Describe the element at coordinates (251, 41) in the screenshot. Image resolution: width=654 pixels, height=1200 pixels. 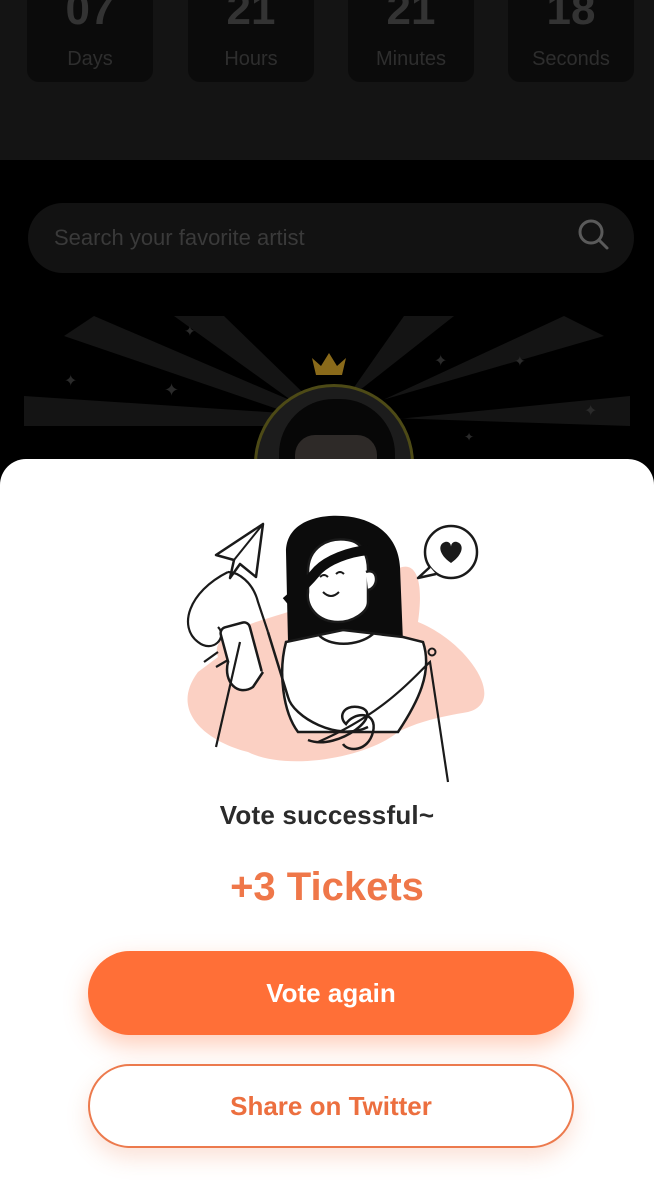
I see `countdown-hours: 21 Hours` at that location.